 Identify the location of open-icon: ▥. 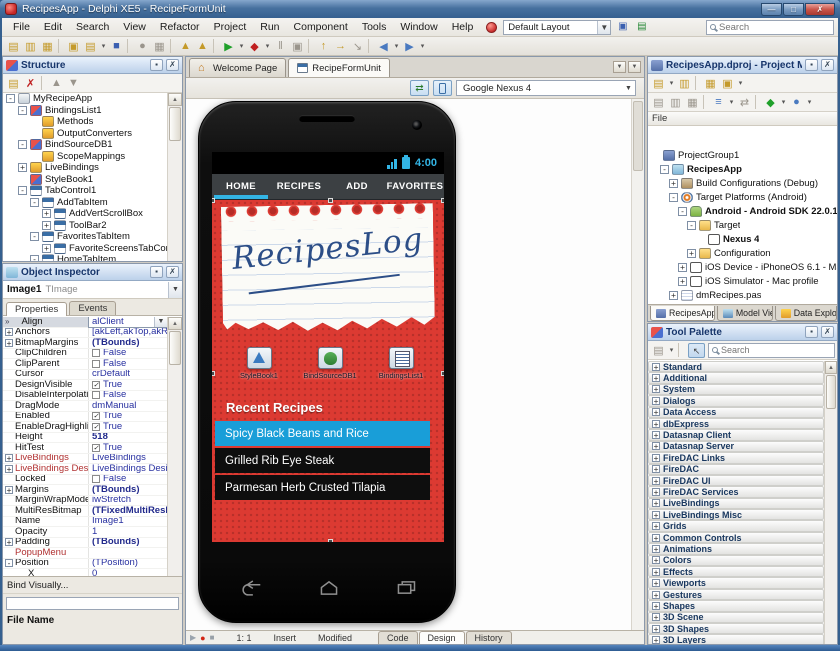
(30, 46).